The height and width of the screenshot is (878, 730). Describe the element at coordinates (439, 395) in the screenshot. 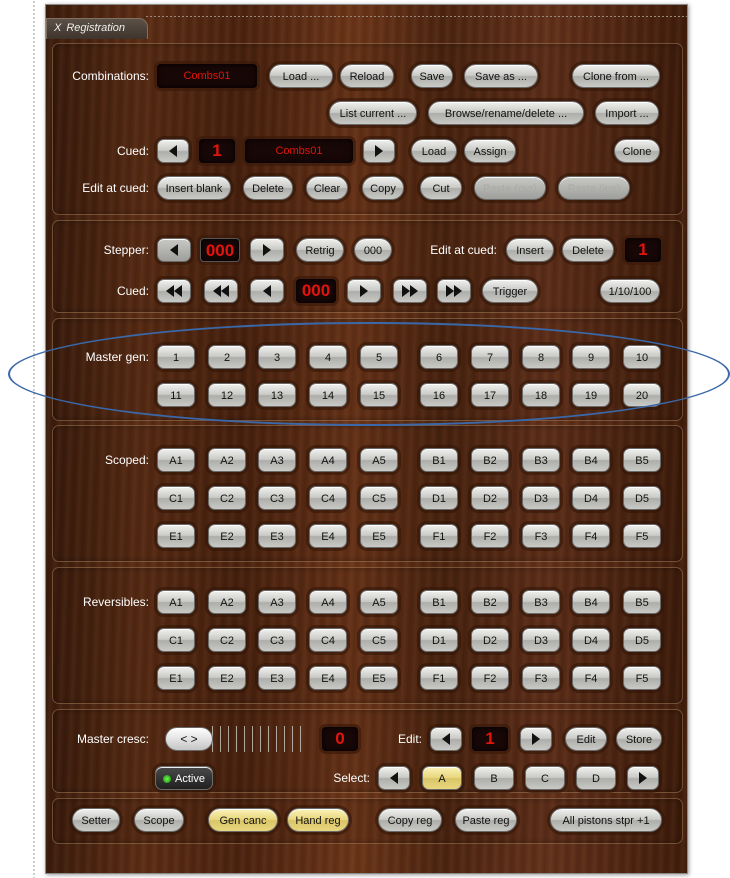

I see `master-gen-piston: 16` at that location.